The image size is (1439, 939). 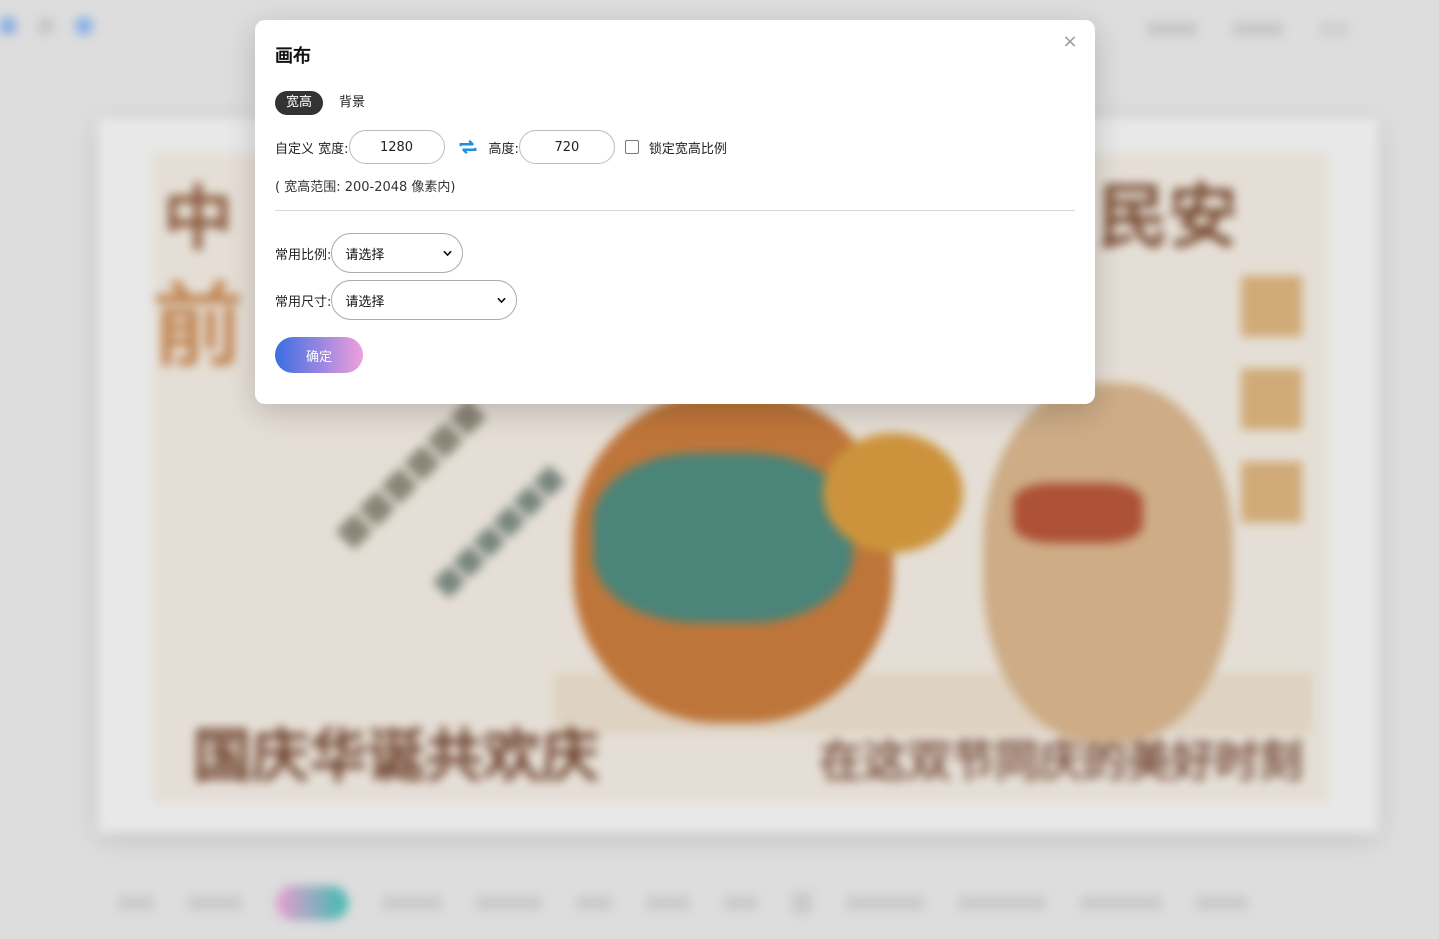 What do you see at coordinates (503, 149) in the screenshot?
I see `height-label: 高度:` at bounding box center [503, 149].